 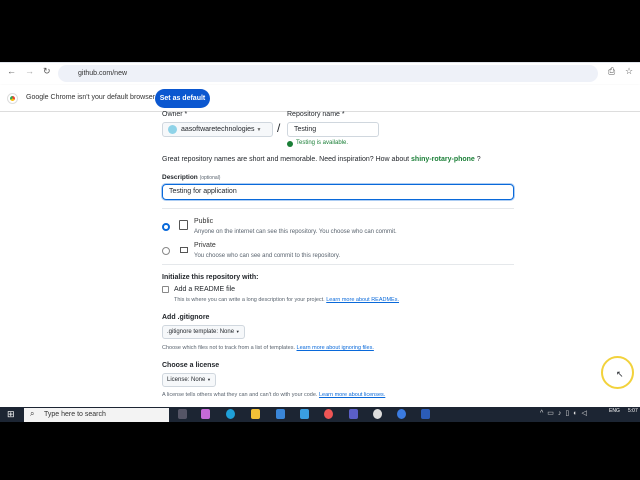 What do you see at coordinates (182, 414) in the screenshot?
I see `task-view-icon` at bounding box center [182, 414].